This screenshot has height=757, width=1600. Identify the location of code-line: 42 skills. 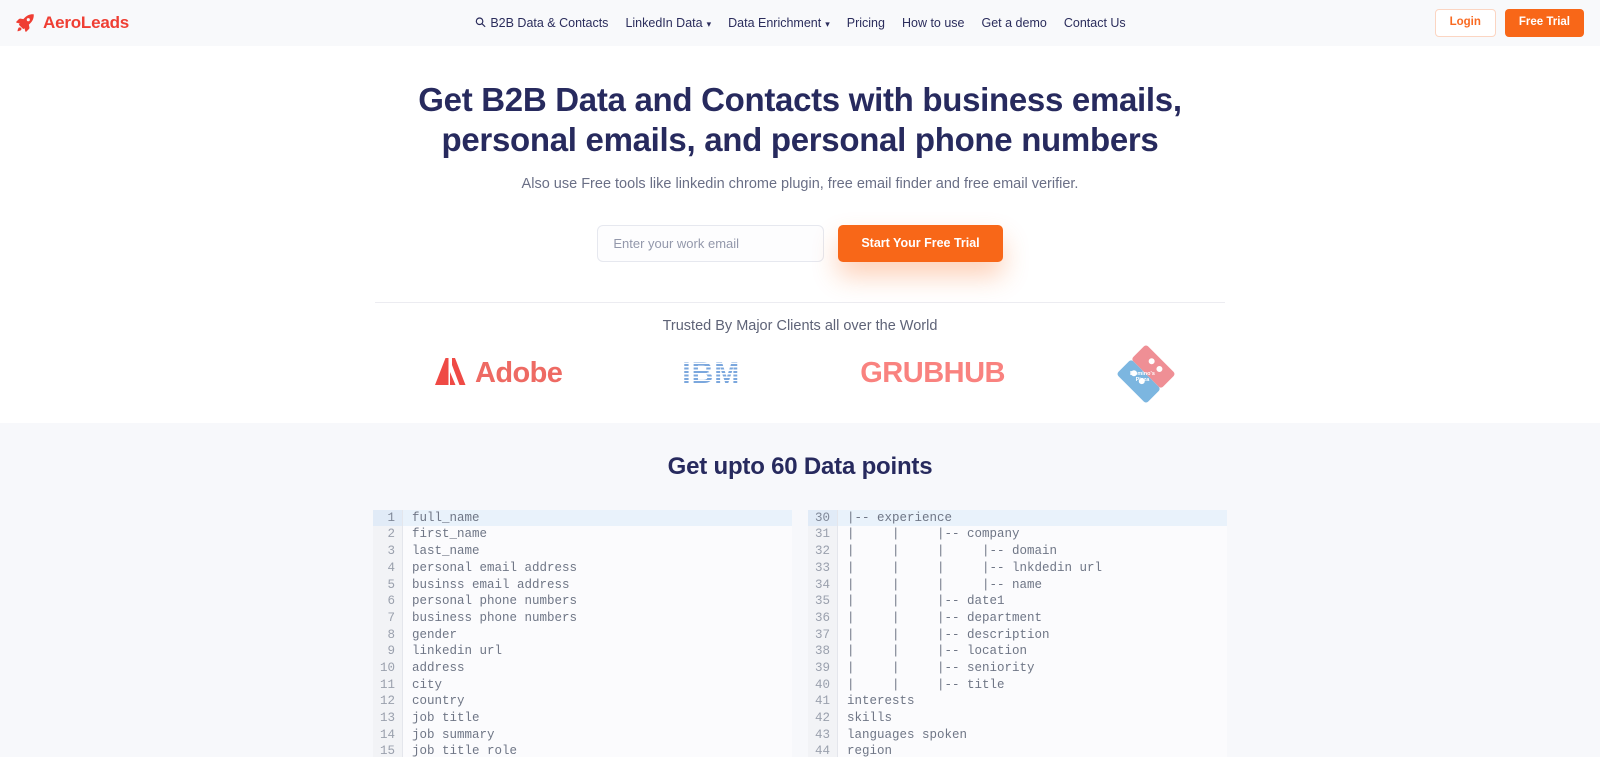
(1017, 718).